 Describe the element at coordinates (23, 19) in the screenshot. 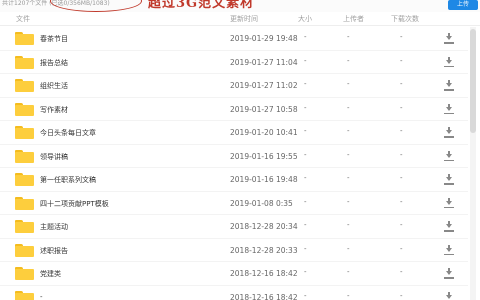

I see `column-header-file: 文件` at that location.